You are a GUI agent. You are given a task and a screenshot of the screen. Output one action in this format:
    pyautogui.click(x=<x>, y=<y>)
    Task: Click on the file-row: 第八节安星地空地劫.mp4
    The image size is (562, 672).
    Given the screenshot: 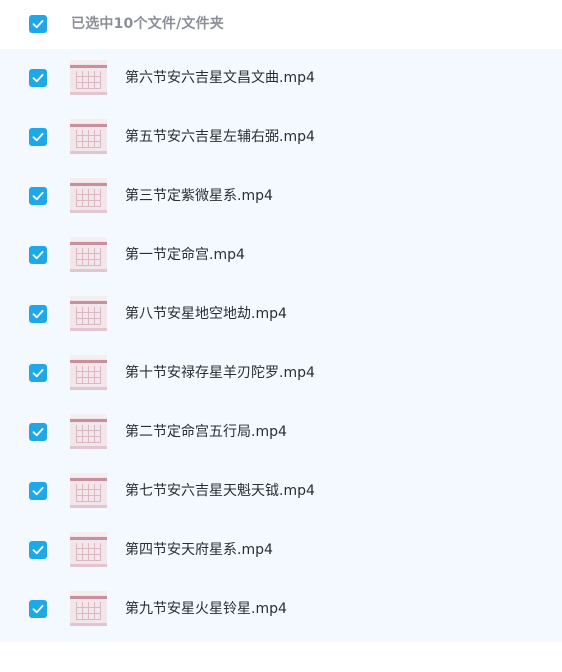 What is the action you would take?
    pyautogui.click(x=281, y=314)
    